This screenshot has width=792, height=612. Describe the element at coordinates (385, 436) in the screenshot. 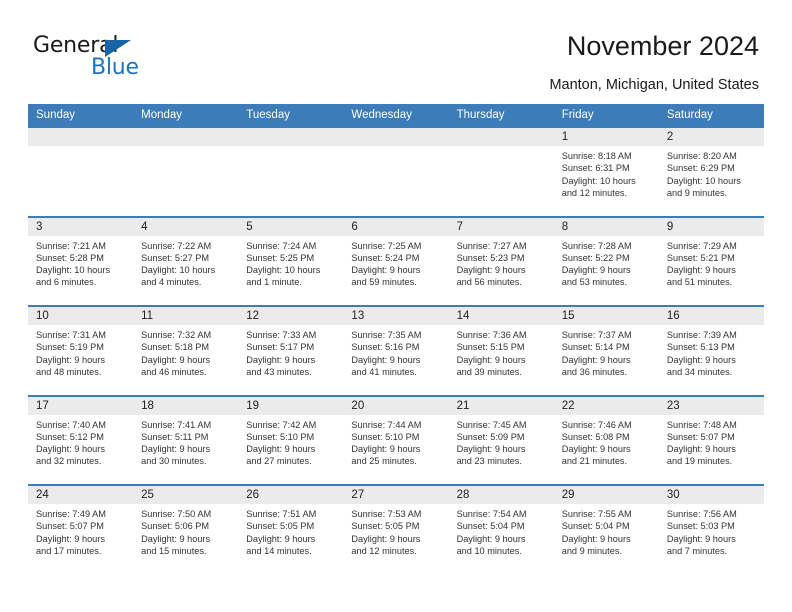

I see `sunset-text: Sunset: 5:10 PM` at that location.